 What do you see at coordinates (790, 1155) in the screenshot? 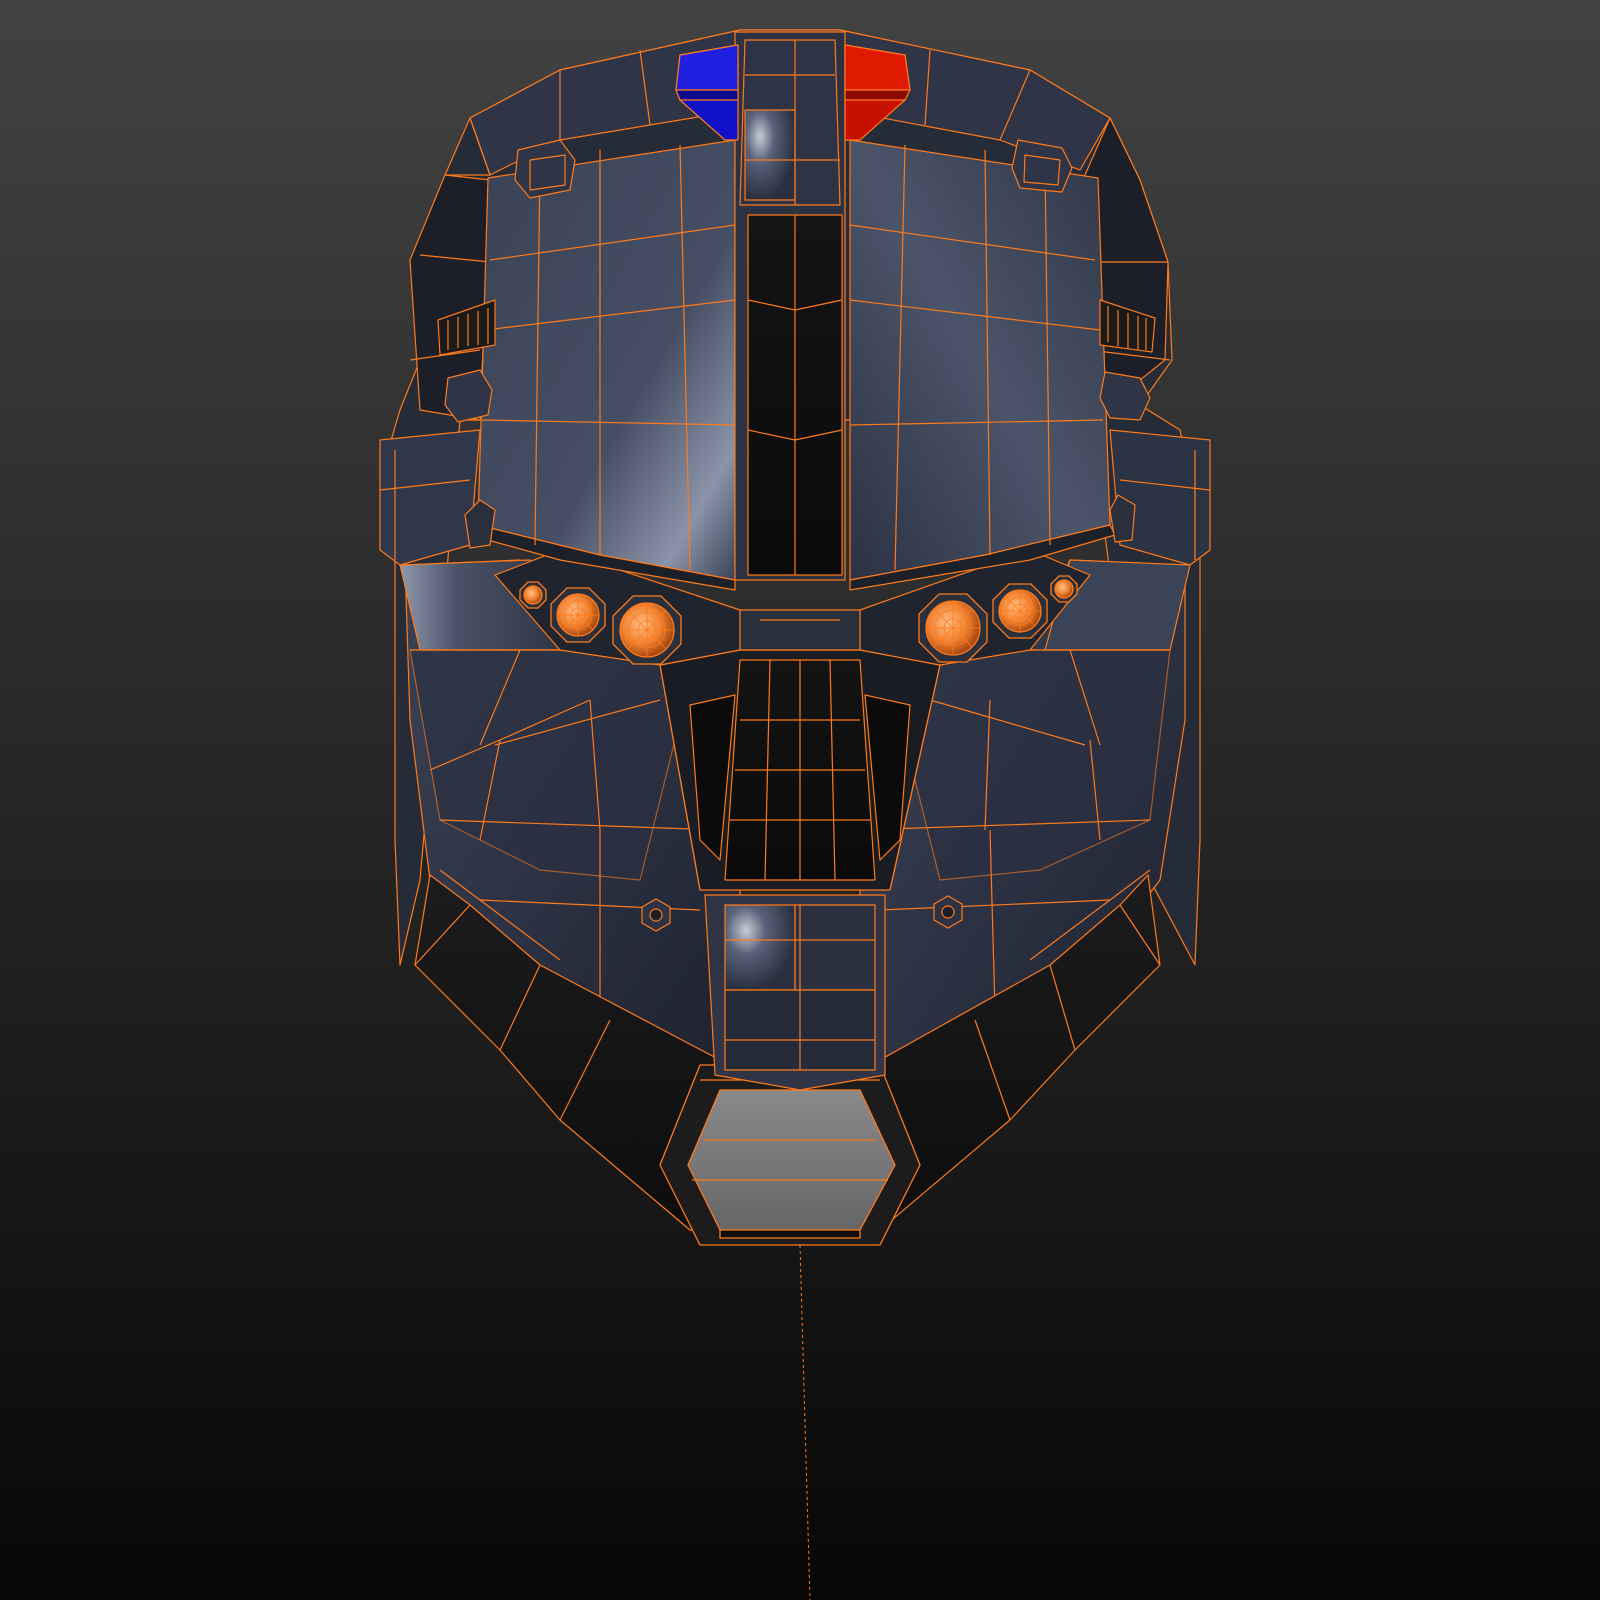
I see `mouth-plate` at bounding box center [790, 1155].